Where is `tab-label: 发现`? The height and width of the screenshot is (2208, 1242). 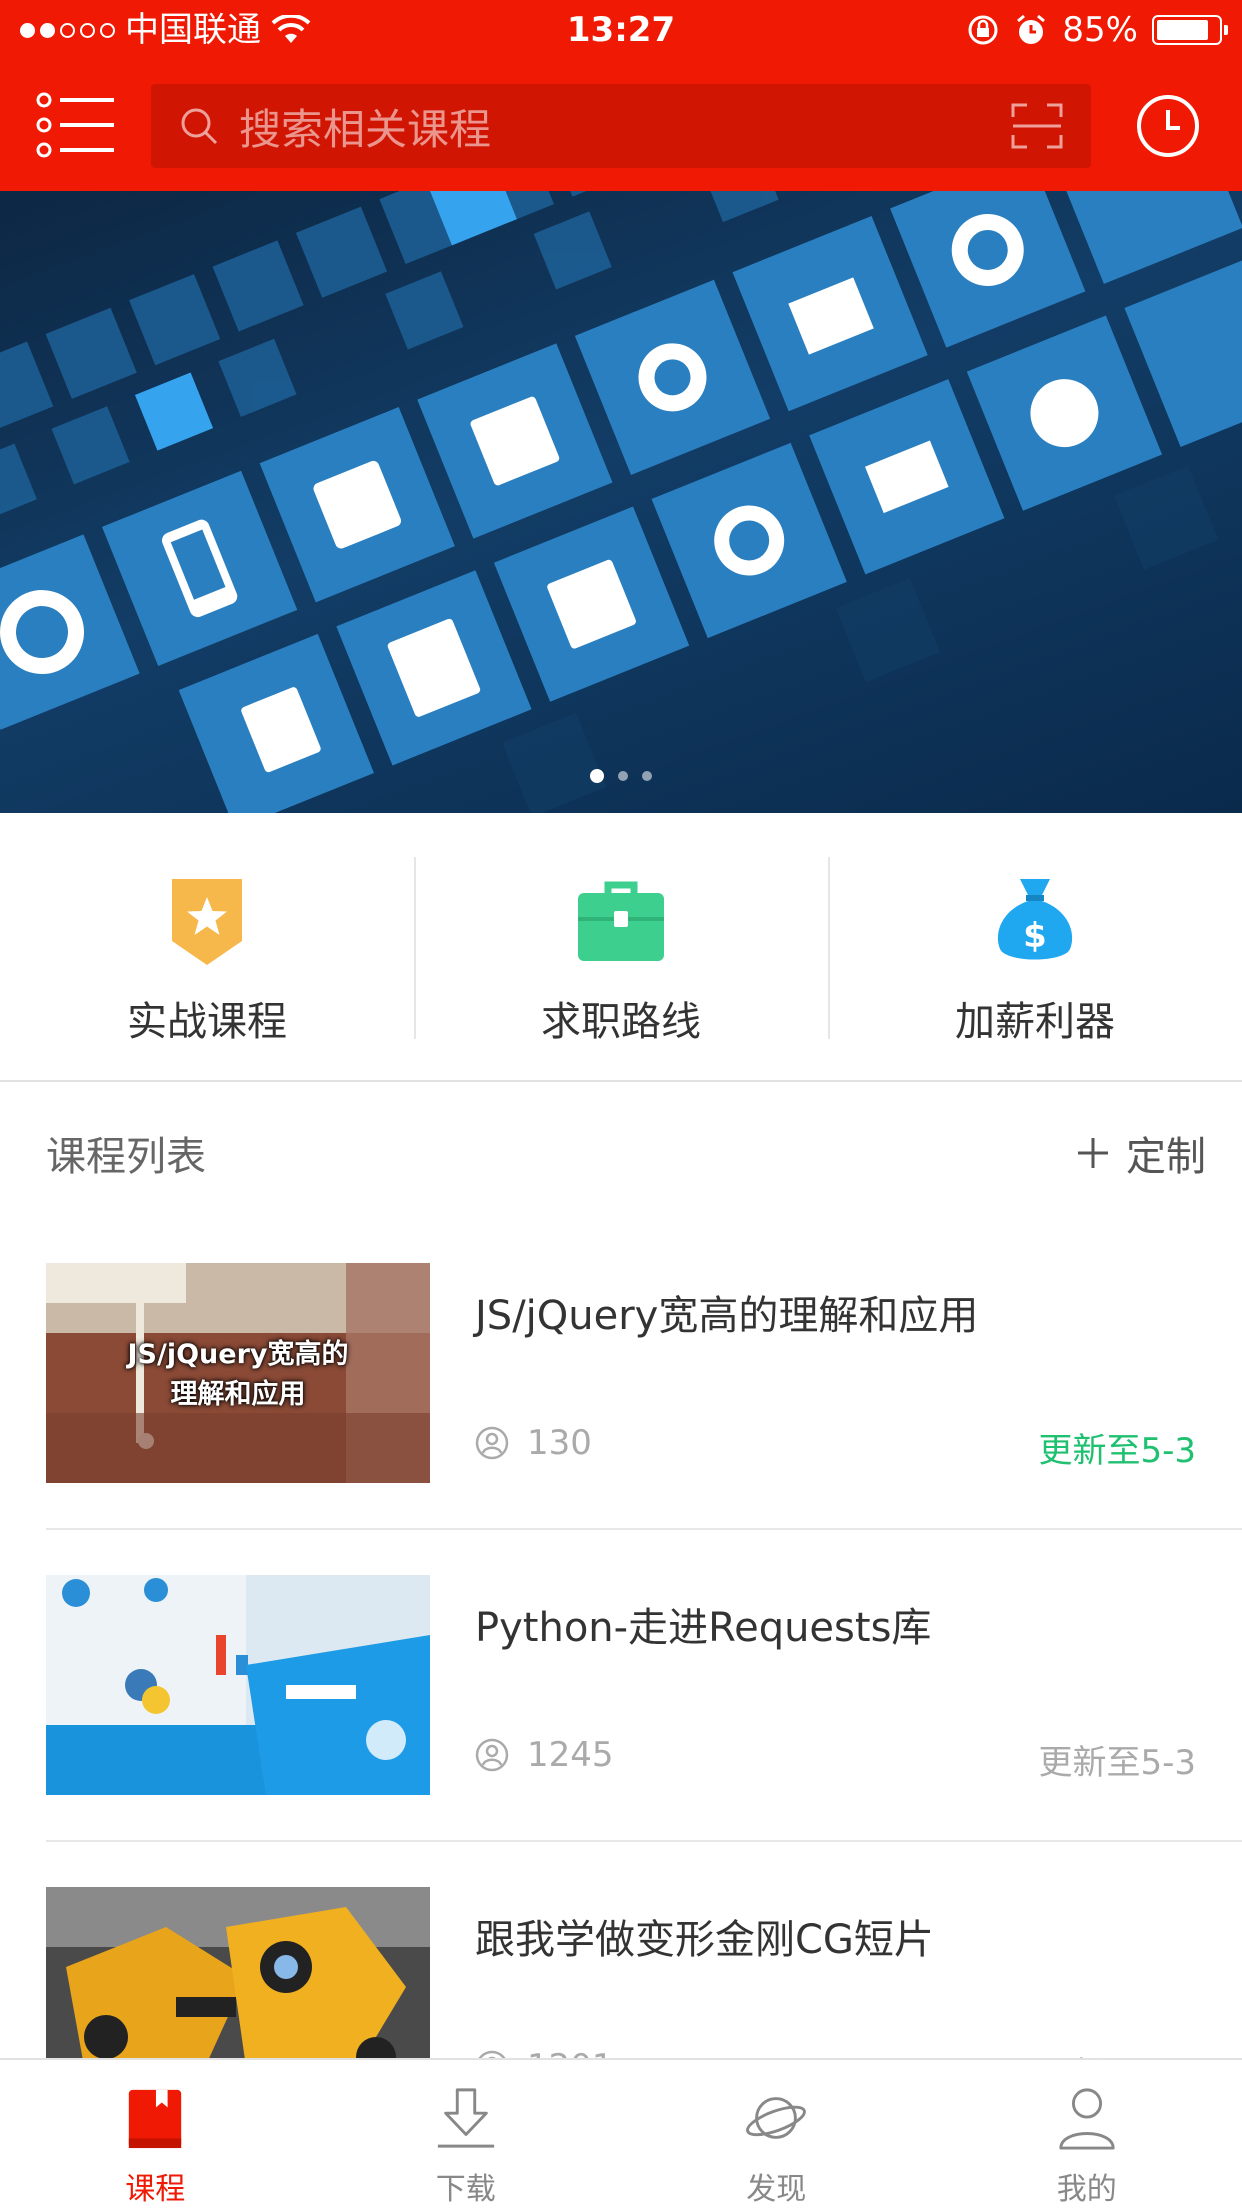
tab-label: 发现 is located at coordinates (776, 2189).